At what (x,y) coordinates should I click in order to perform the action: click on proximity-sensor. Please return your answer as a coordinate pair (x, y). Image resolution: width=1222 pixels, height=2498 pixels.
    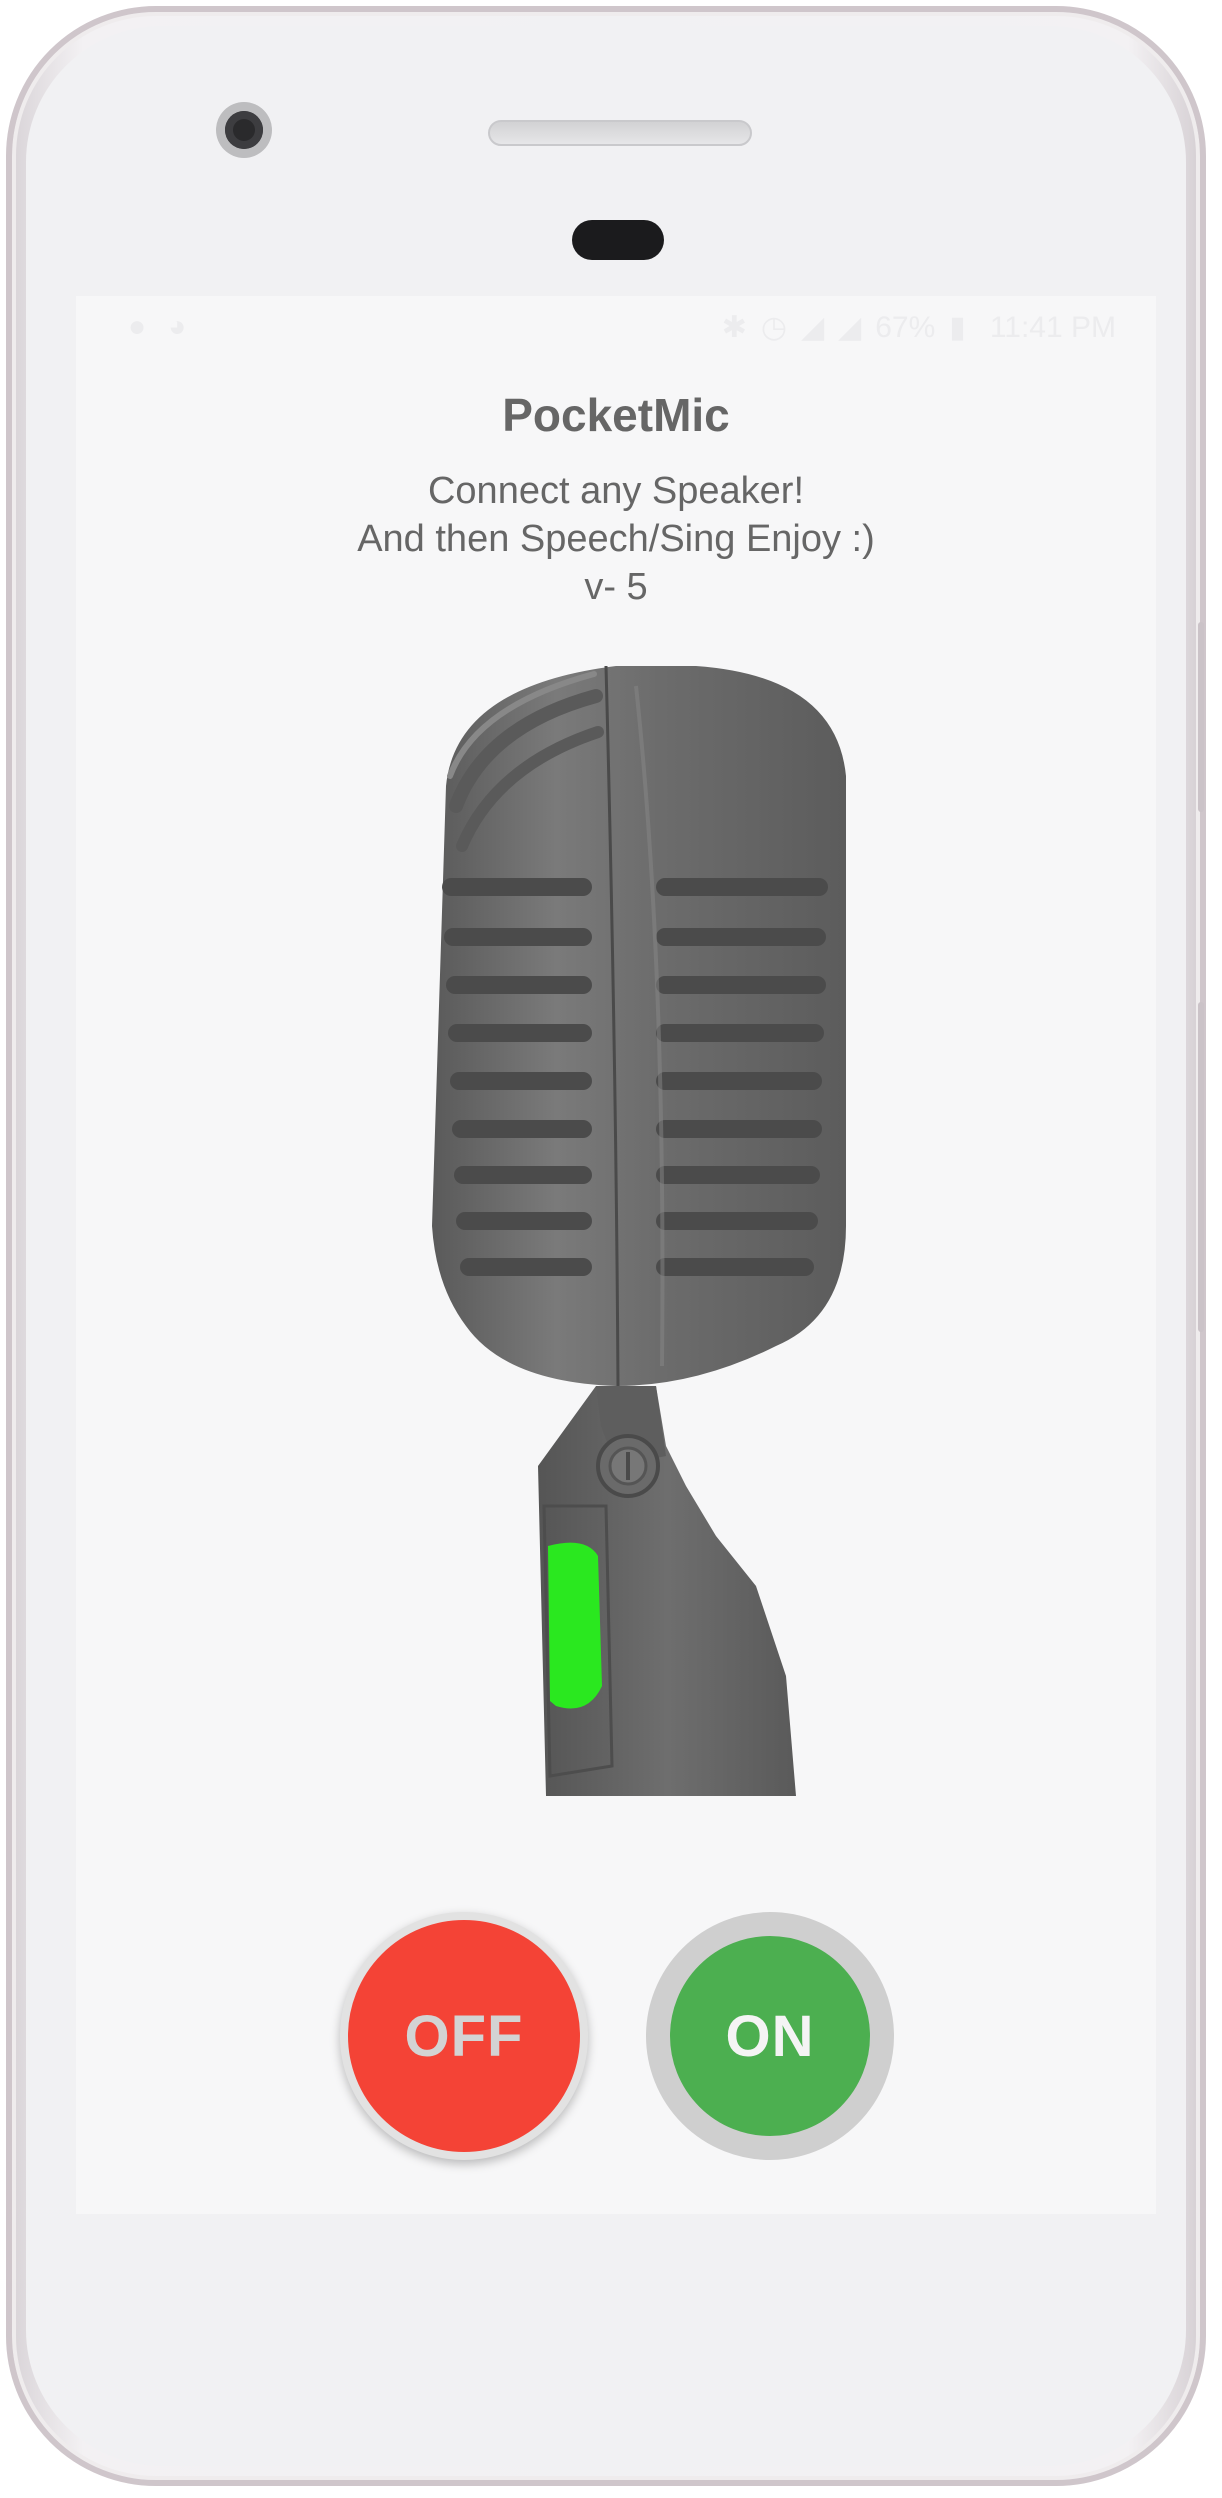
    Looking at the image, I should click on (618, 240).